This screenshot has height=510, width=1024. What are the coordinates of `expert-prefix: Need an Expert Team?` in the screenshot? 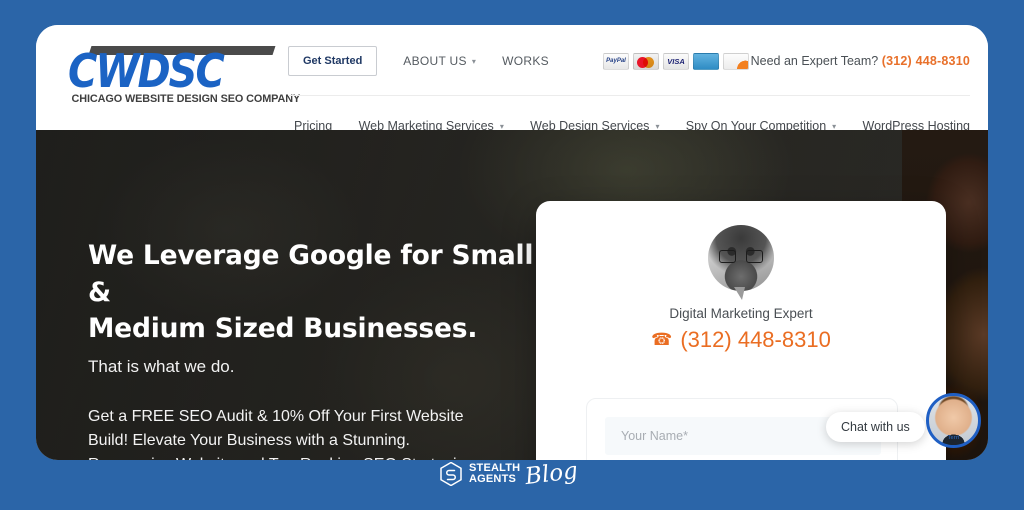 It's located at (814, 61).